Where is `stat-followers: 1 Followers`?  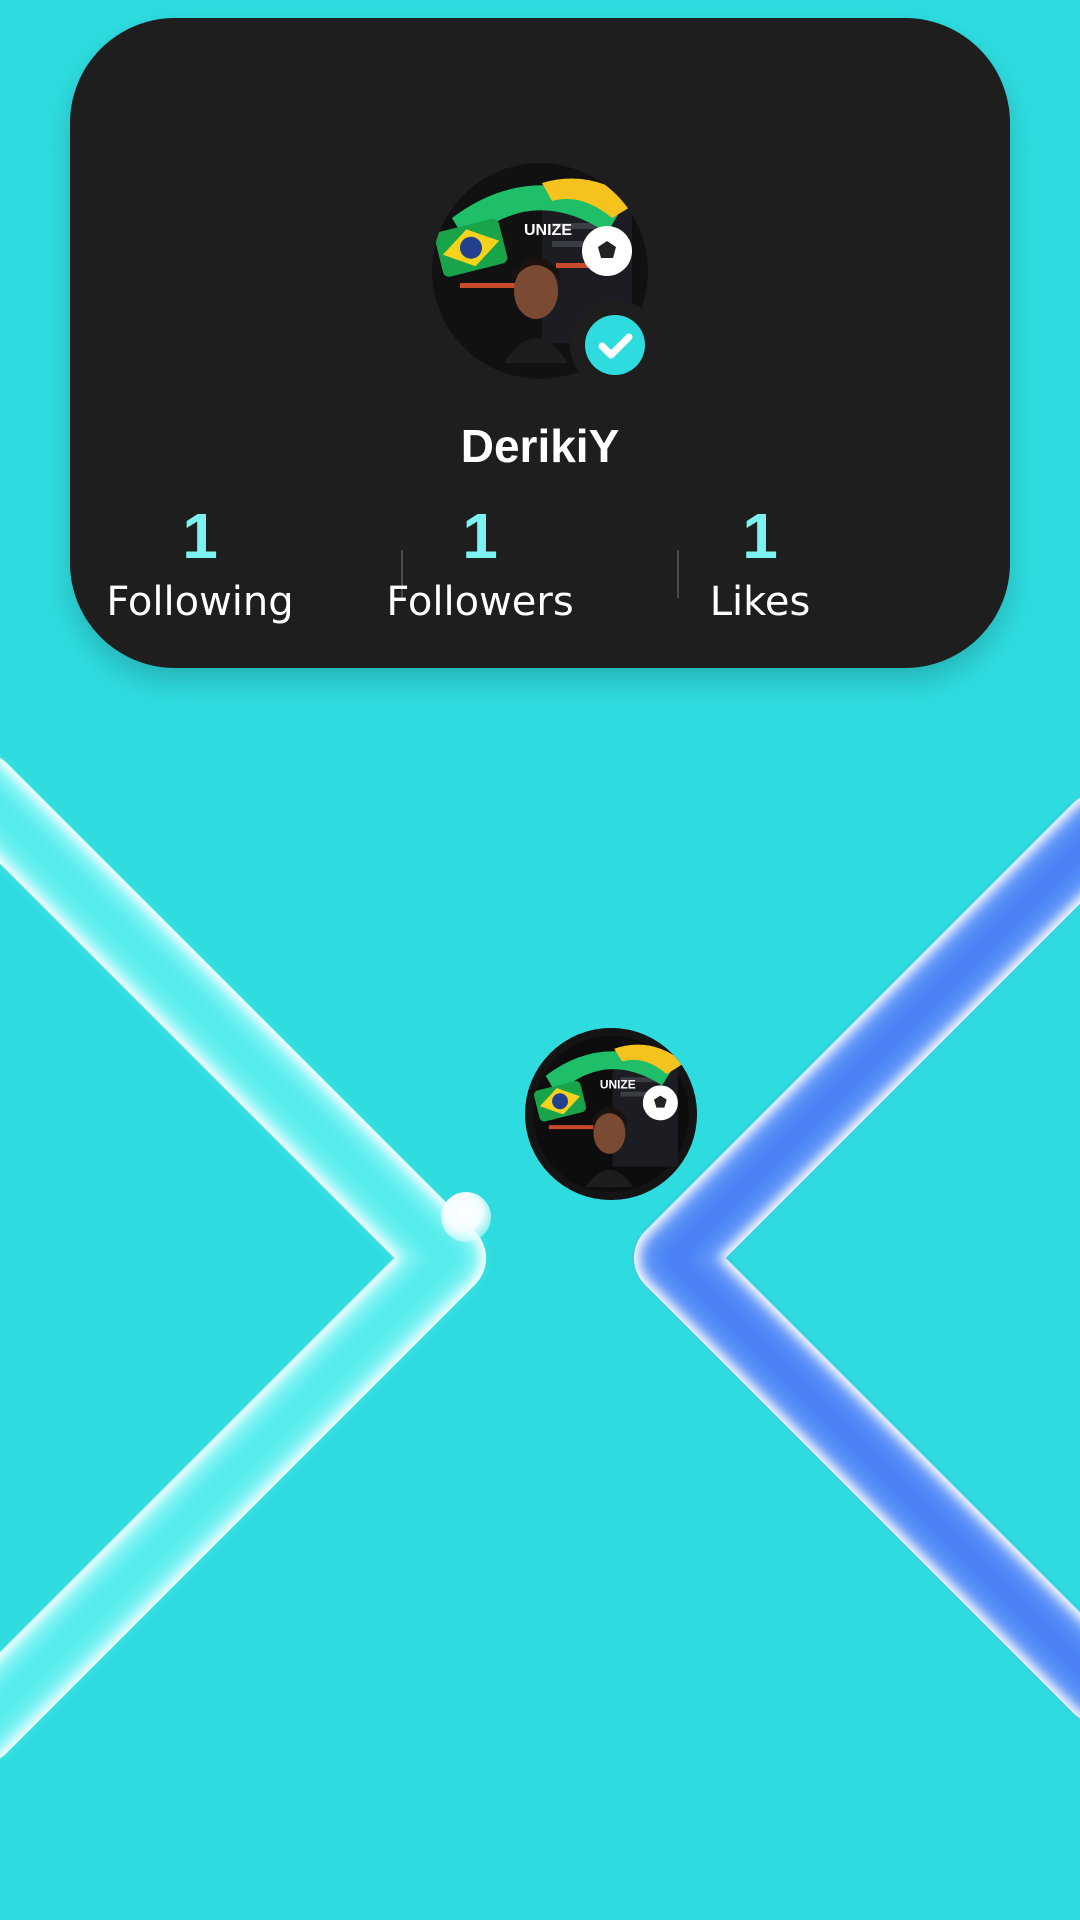
stat-followers: 1 Followers is located at coordinates (480, 564).